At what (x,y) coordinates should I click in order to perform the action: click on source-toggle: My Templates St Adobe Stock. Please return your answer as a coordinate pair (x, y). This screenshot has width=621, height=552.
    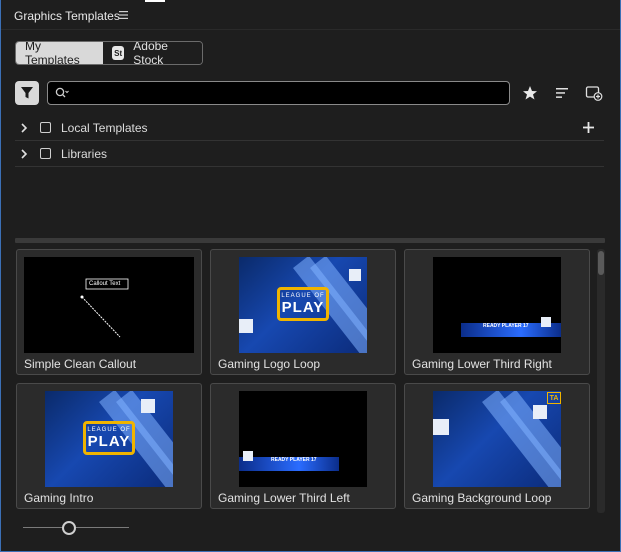
    Looking at the image, I should click on (109, 53).